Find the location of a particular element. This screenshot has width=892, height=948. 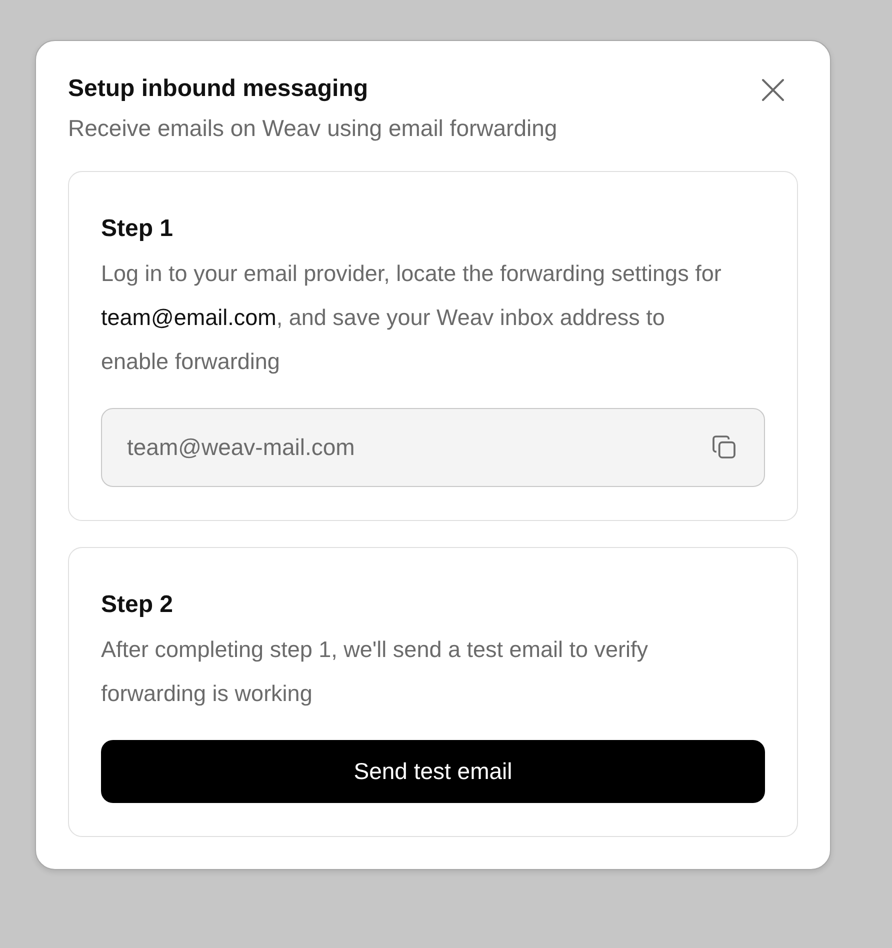

dialog-title: Setup inbound messaging is located at coordinates (219, 89).